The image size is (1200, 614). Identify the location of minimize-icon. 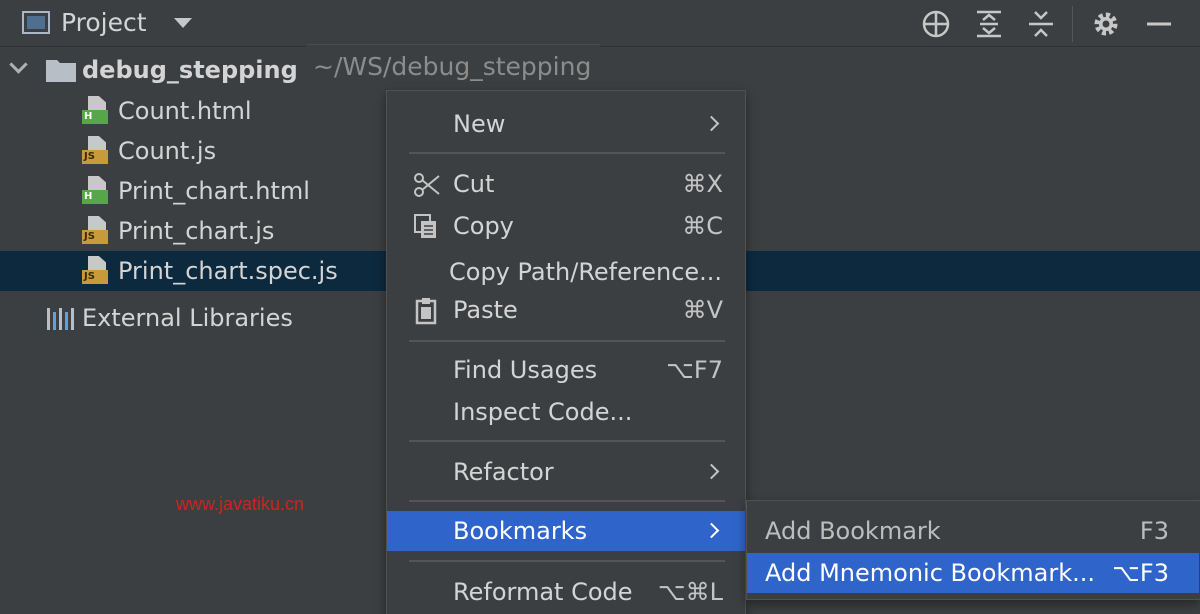
(1159, 24).